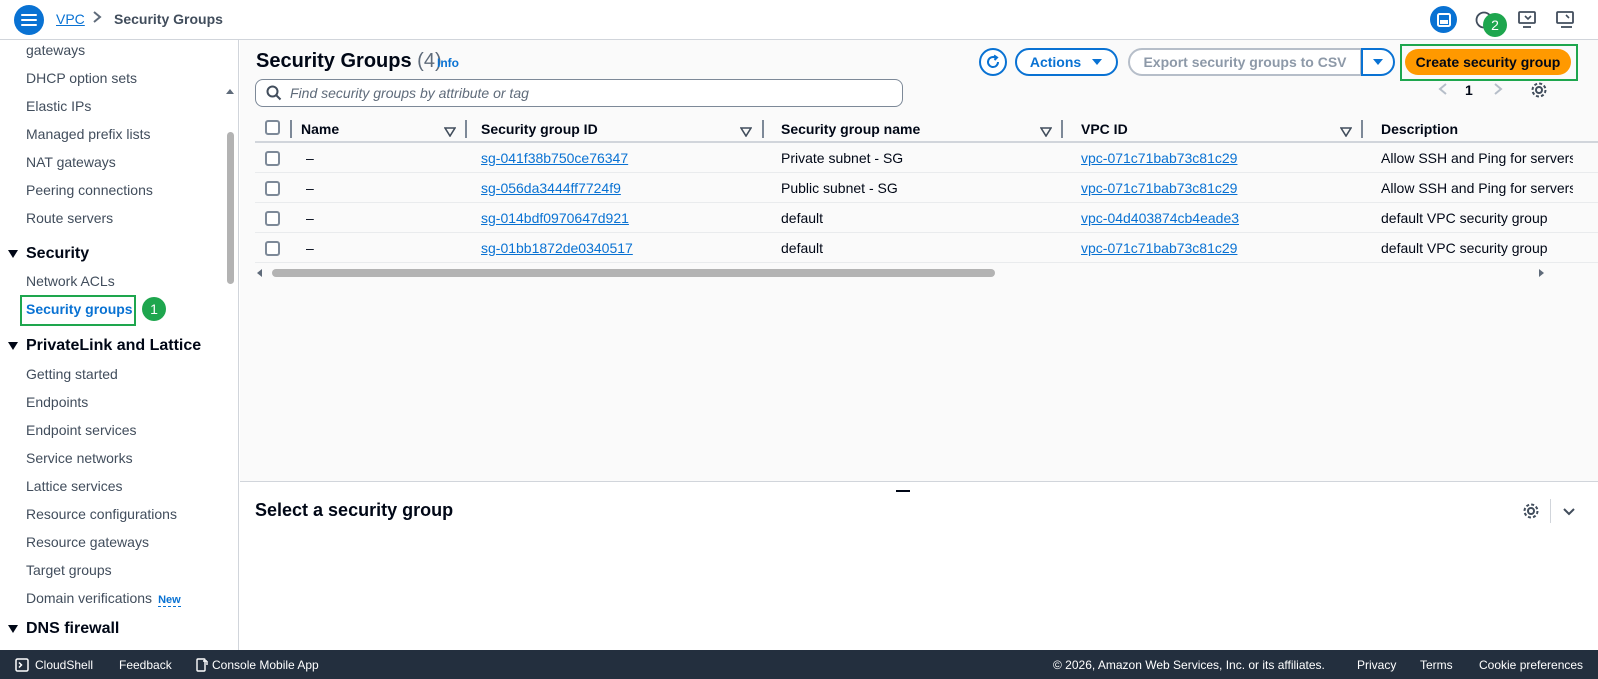 The height and width of the screenshot is (679, 1598). What do you see at coordinates (633, 273) in the screenshot?
I see `table-scrollbar-thumb` at bounding box center [633, 273].